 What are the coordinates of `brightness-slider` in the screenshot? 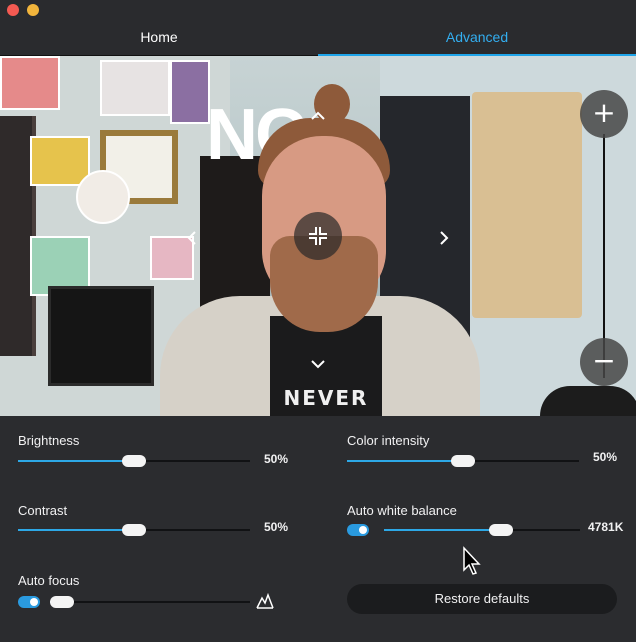 It's located at (134, 461).